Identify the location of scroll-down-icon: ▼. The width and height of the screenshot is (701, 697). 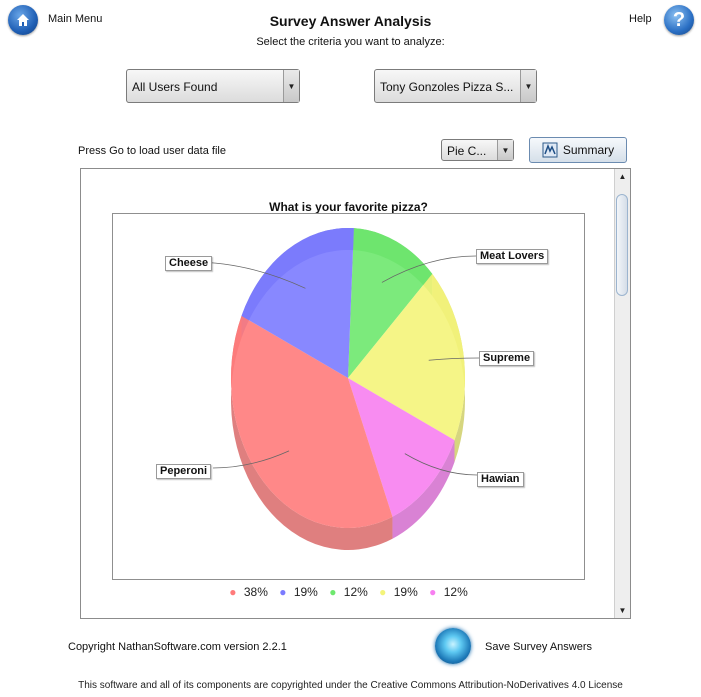
(622, 610).